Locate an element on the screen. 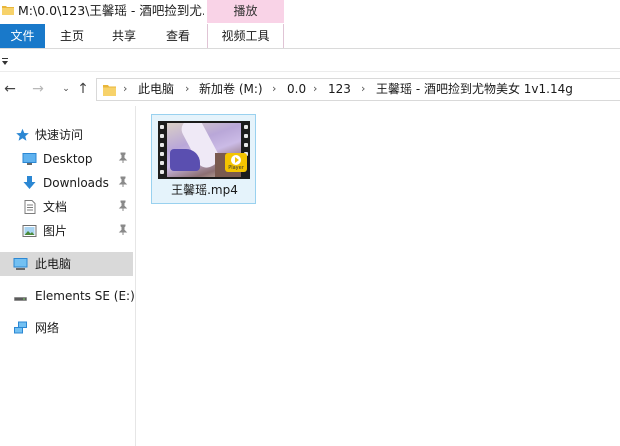 This screenshot has width=620, height=446. frame-shape is located at coordinates (185, 160).